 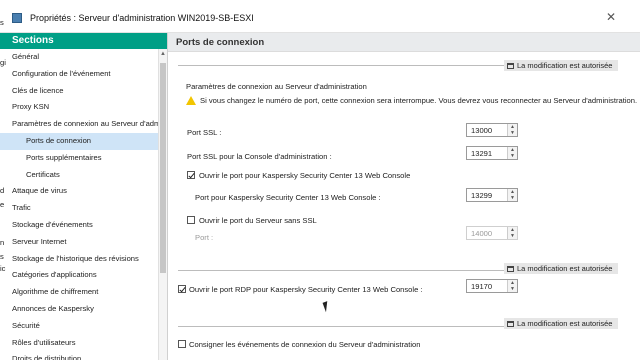 I want to click on web-console-port-input: 13299 ▲ ▼, so click(x=492, y=195).